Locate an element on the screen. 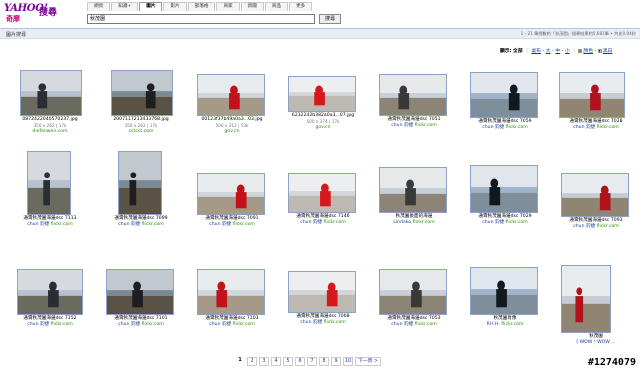  tab-5: 商家 is located at coordinates (228, 6).